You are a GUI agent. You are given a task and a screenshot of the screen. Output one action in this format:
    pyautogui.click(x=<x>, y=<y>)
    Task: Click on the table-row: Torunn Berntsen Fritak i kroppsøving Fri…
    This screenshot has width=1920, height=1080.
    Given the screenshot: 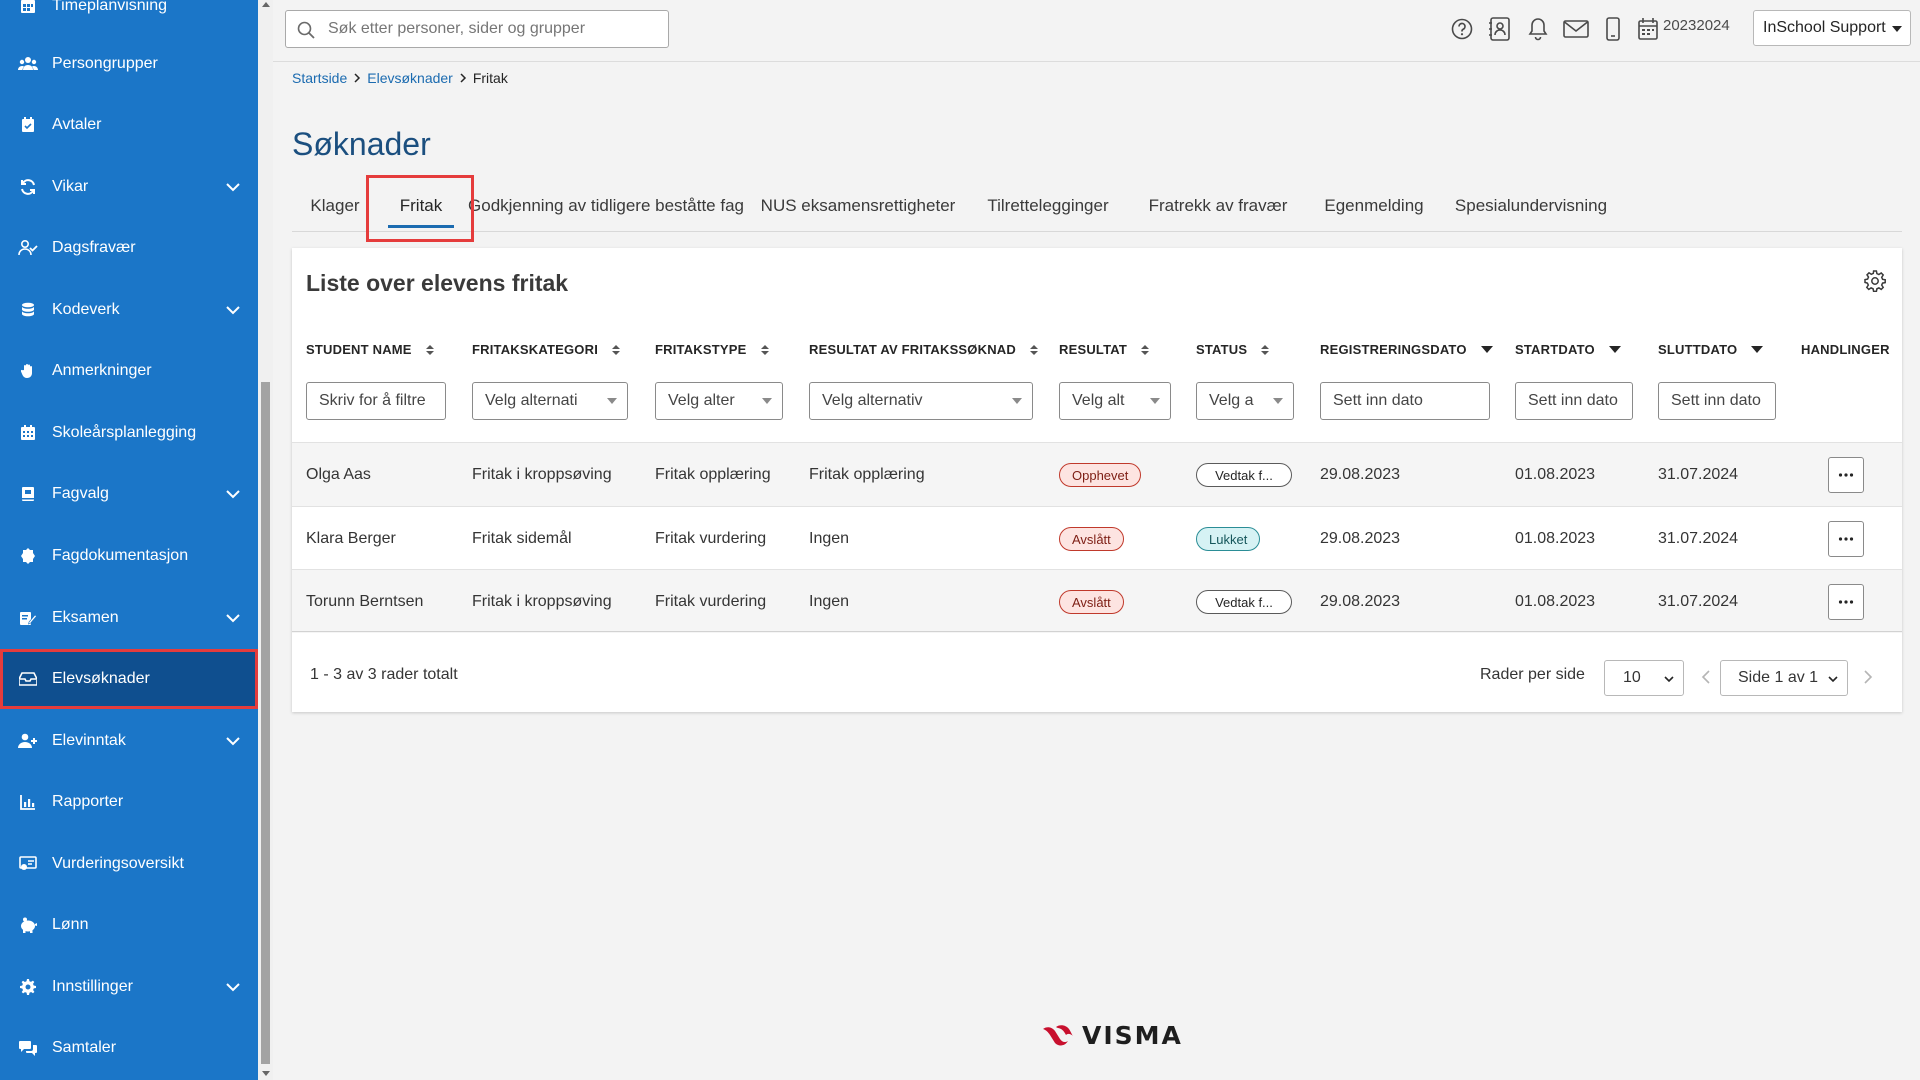 What is the action you would take?
    pyautogui.click(x=1097, y=601)
    